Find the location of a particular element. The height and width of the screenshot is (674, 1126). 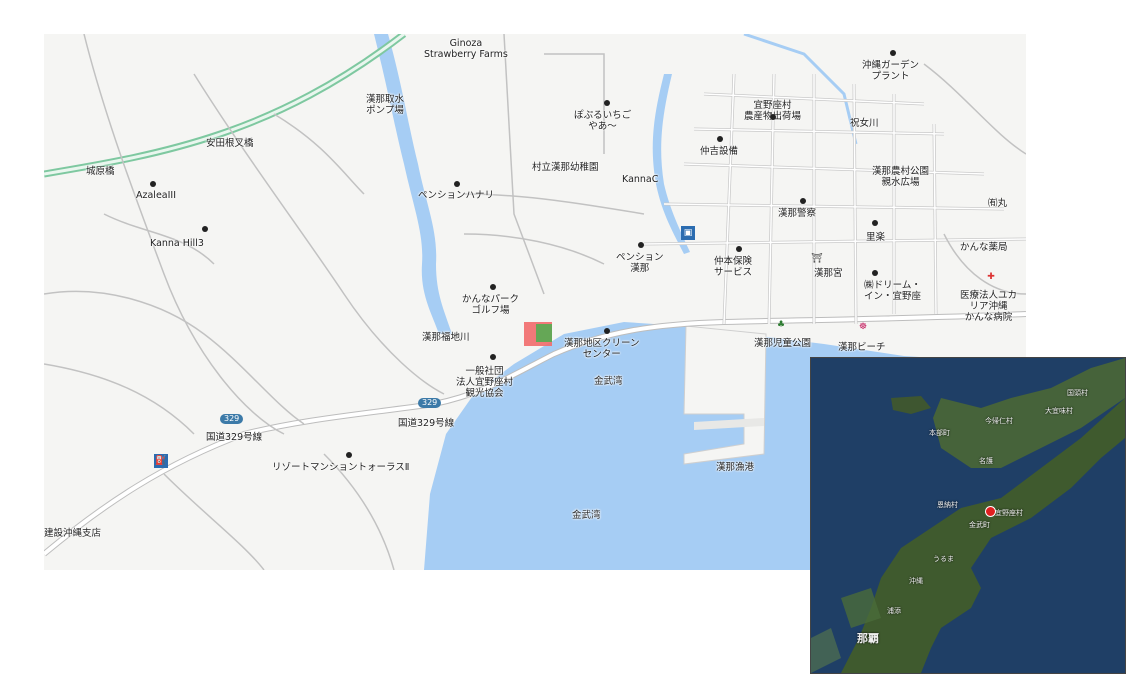

place-label: 仲本保険 サービス is located at coordinates (733, 267).